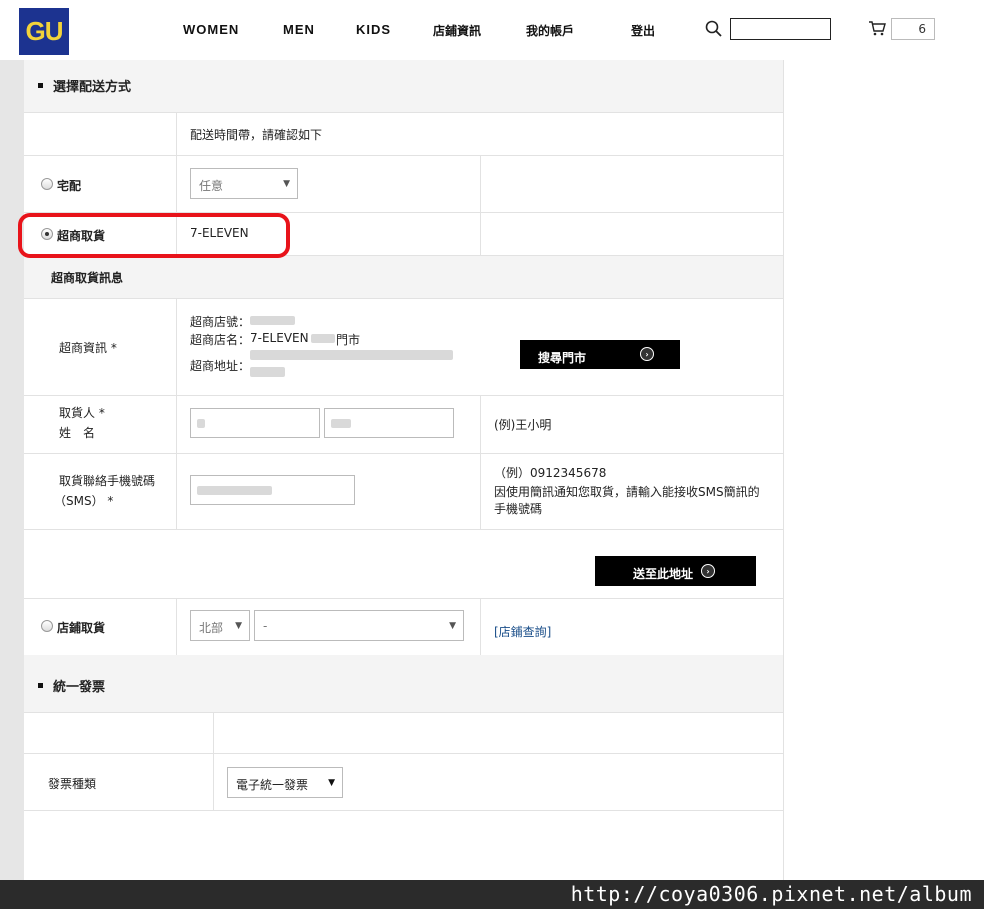  What do you see at coordinates (323, 338) in the screenshot?
I see `store-name-redacted` at bounding box center [323, 338].